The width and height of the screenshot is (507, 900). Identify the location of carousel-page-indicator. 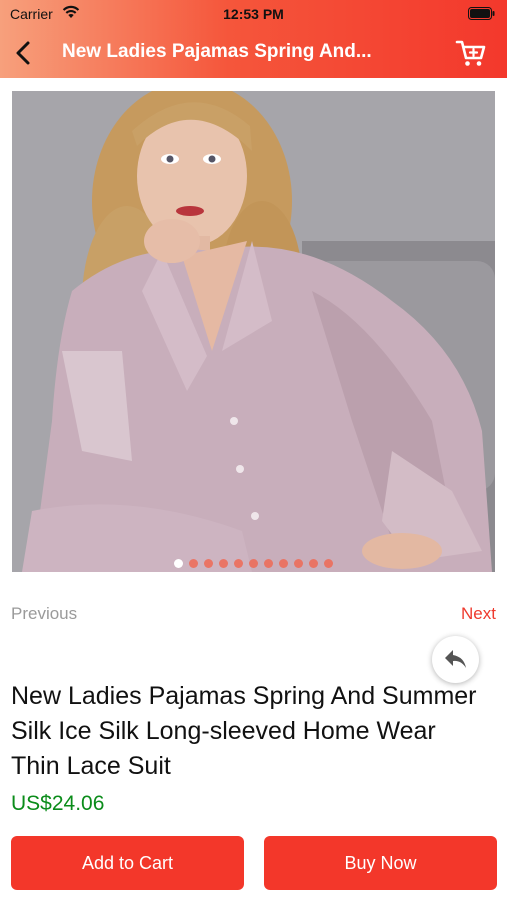
(253, 561).